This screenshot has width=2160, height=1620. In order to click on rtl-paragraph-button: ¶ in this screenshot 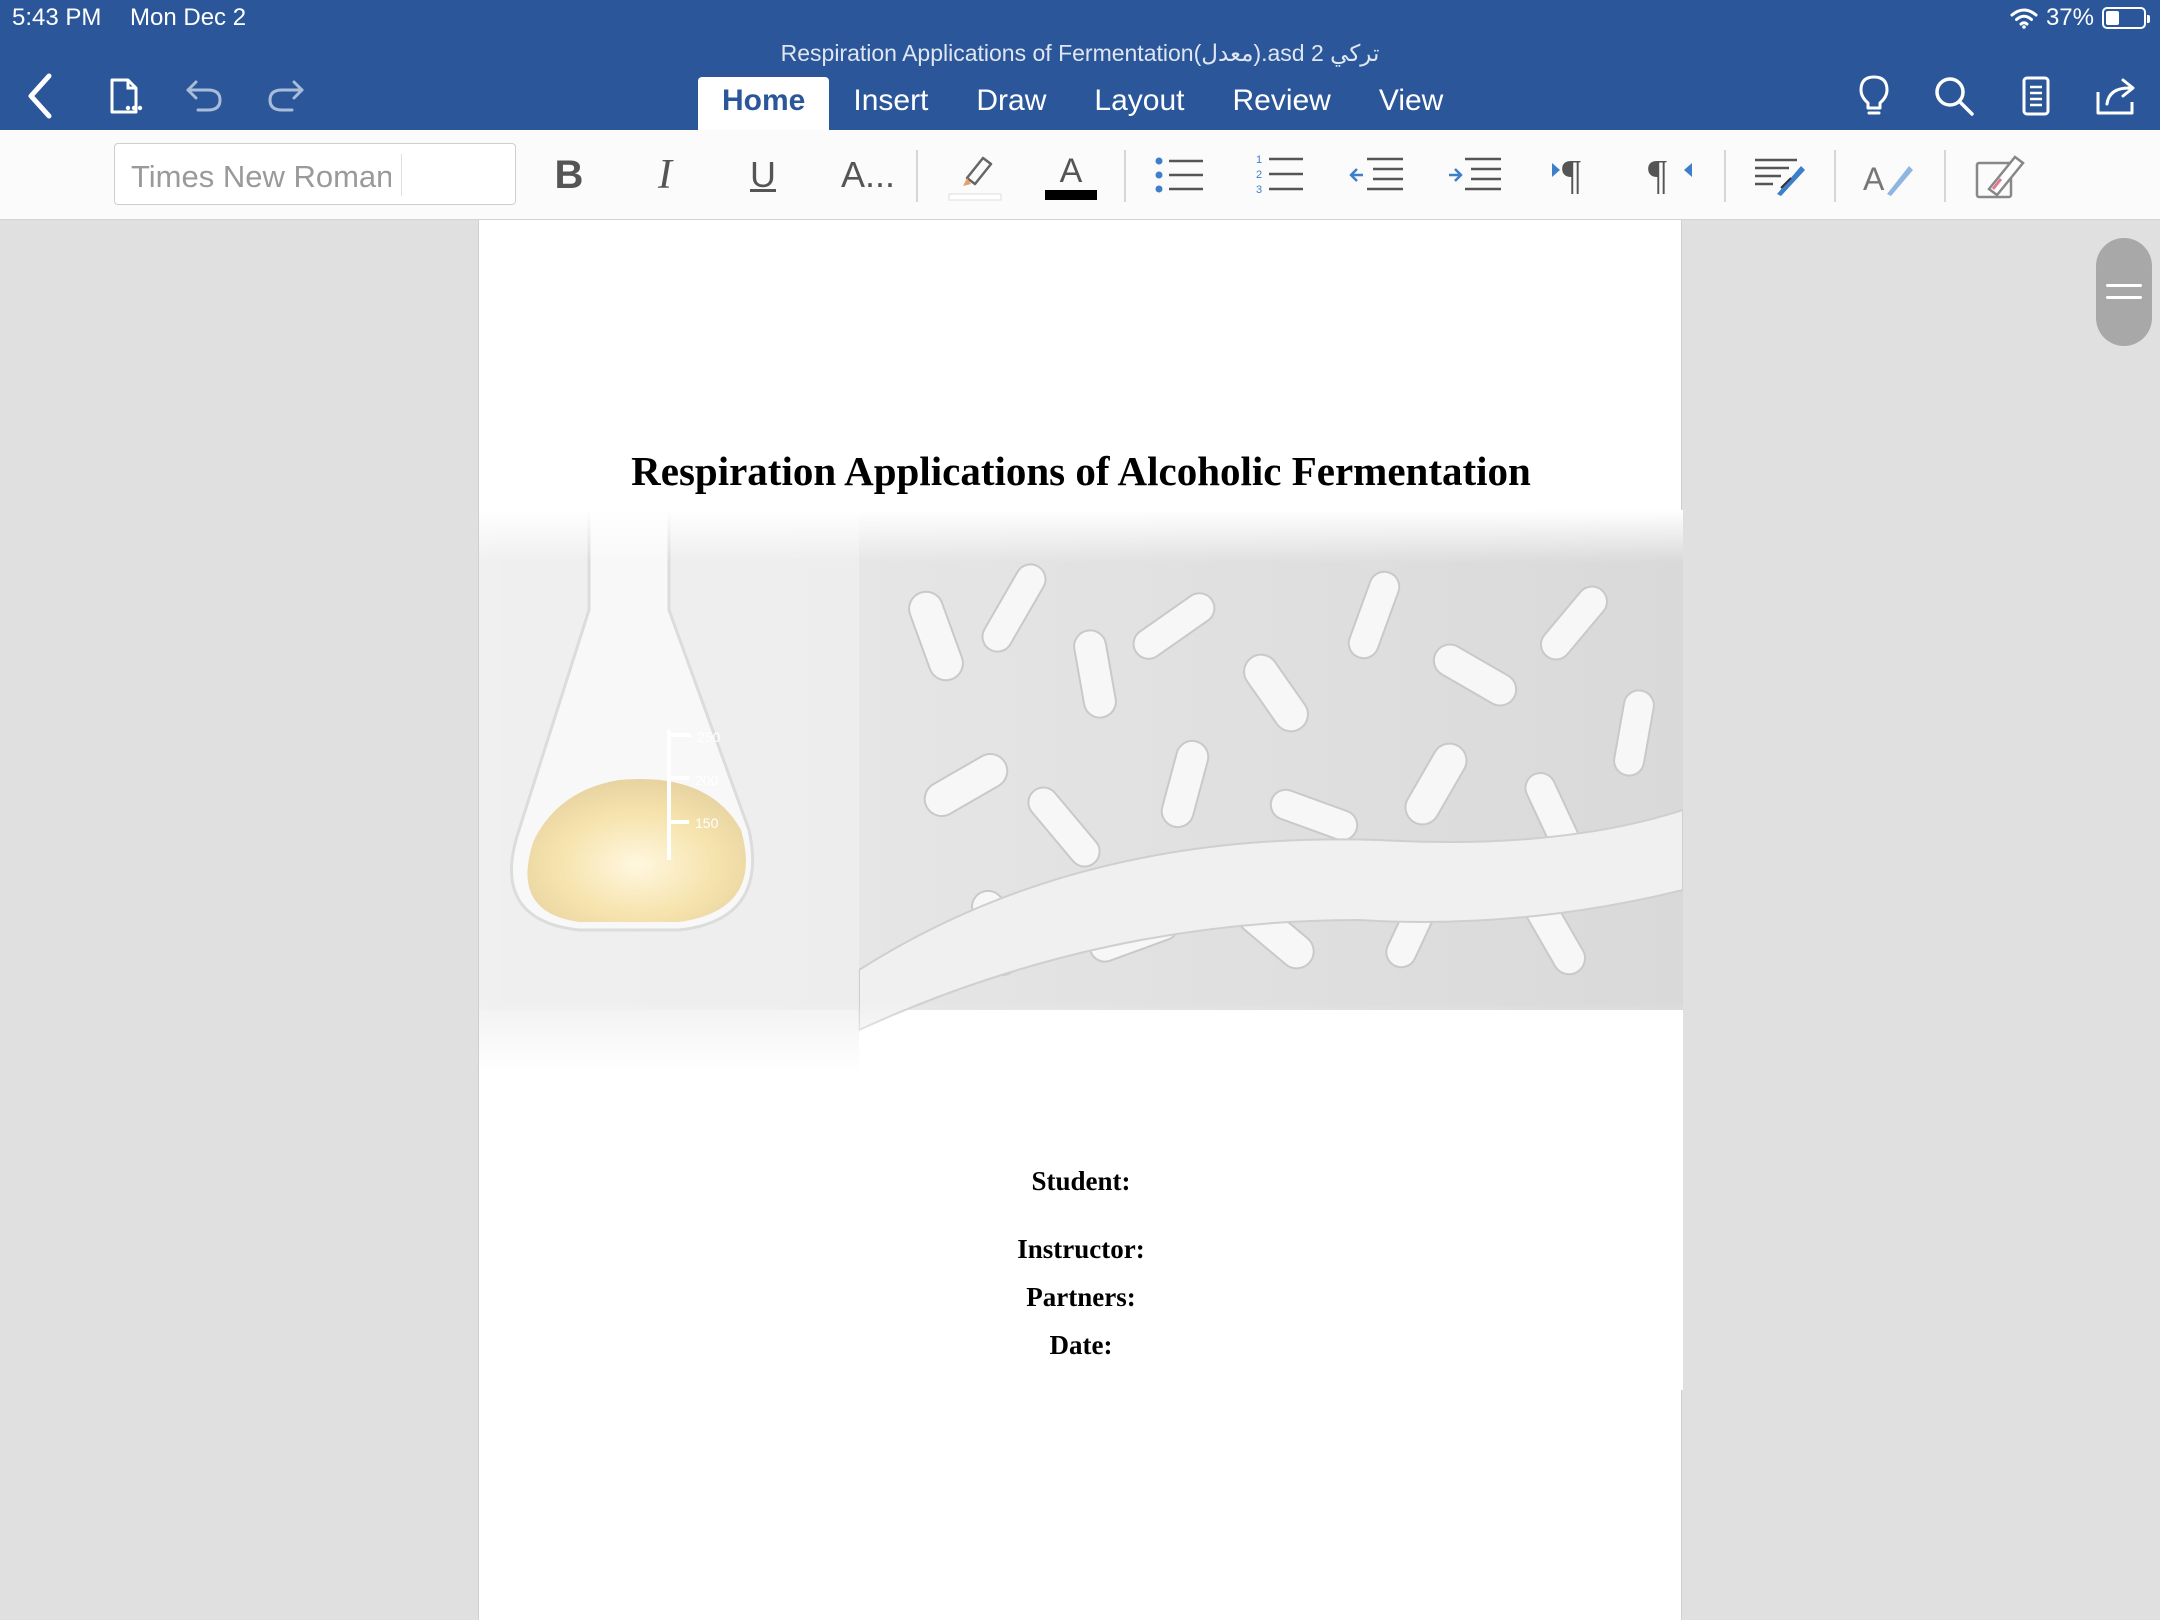, I will do `click(1671, 175)`.